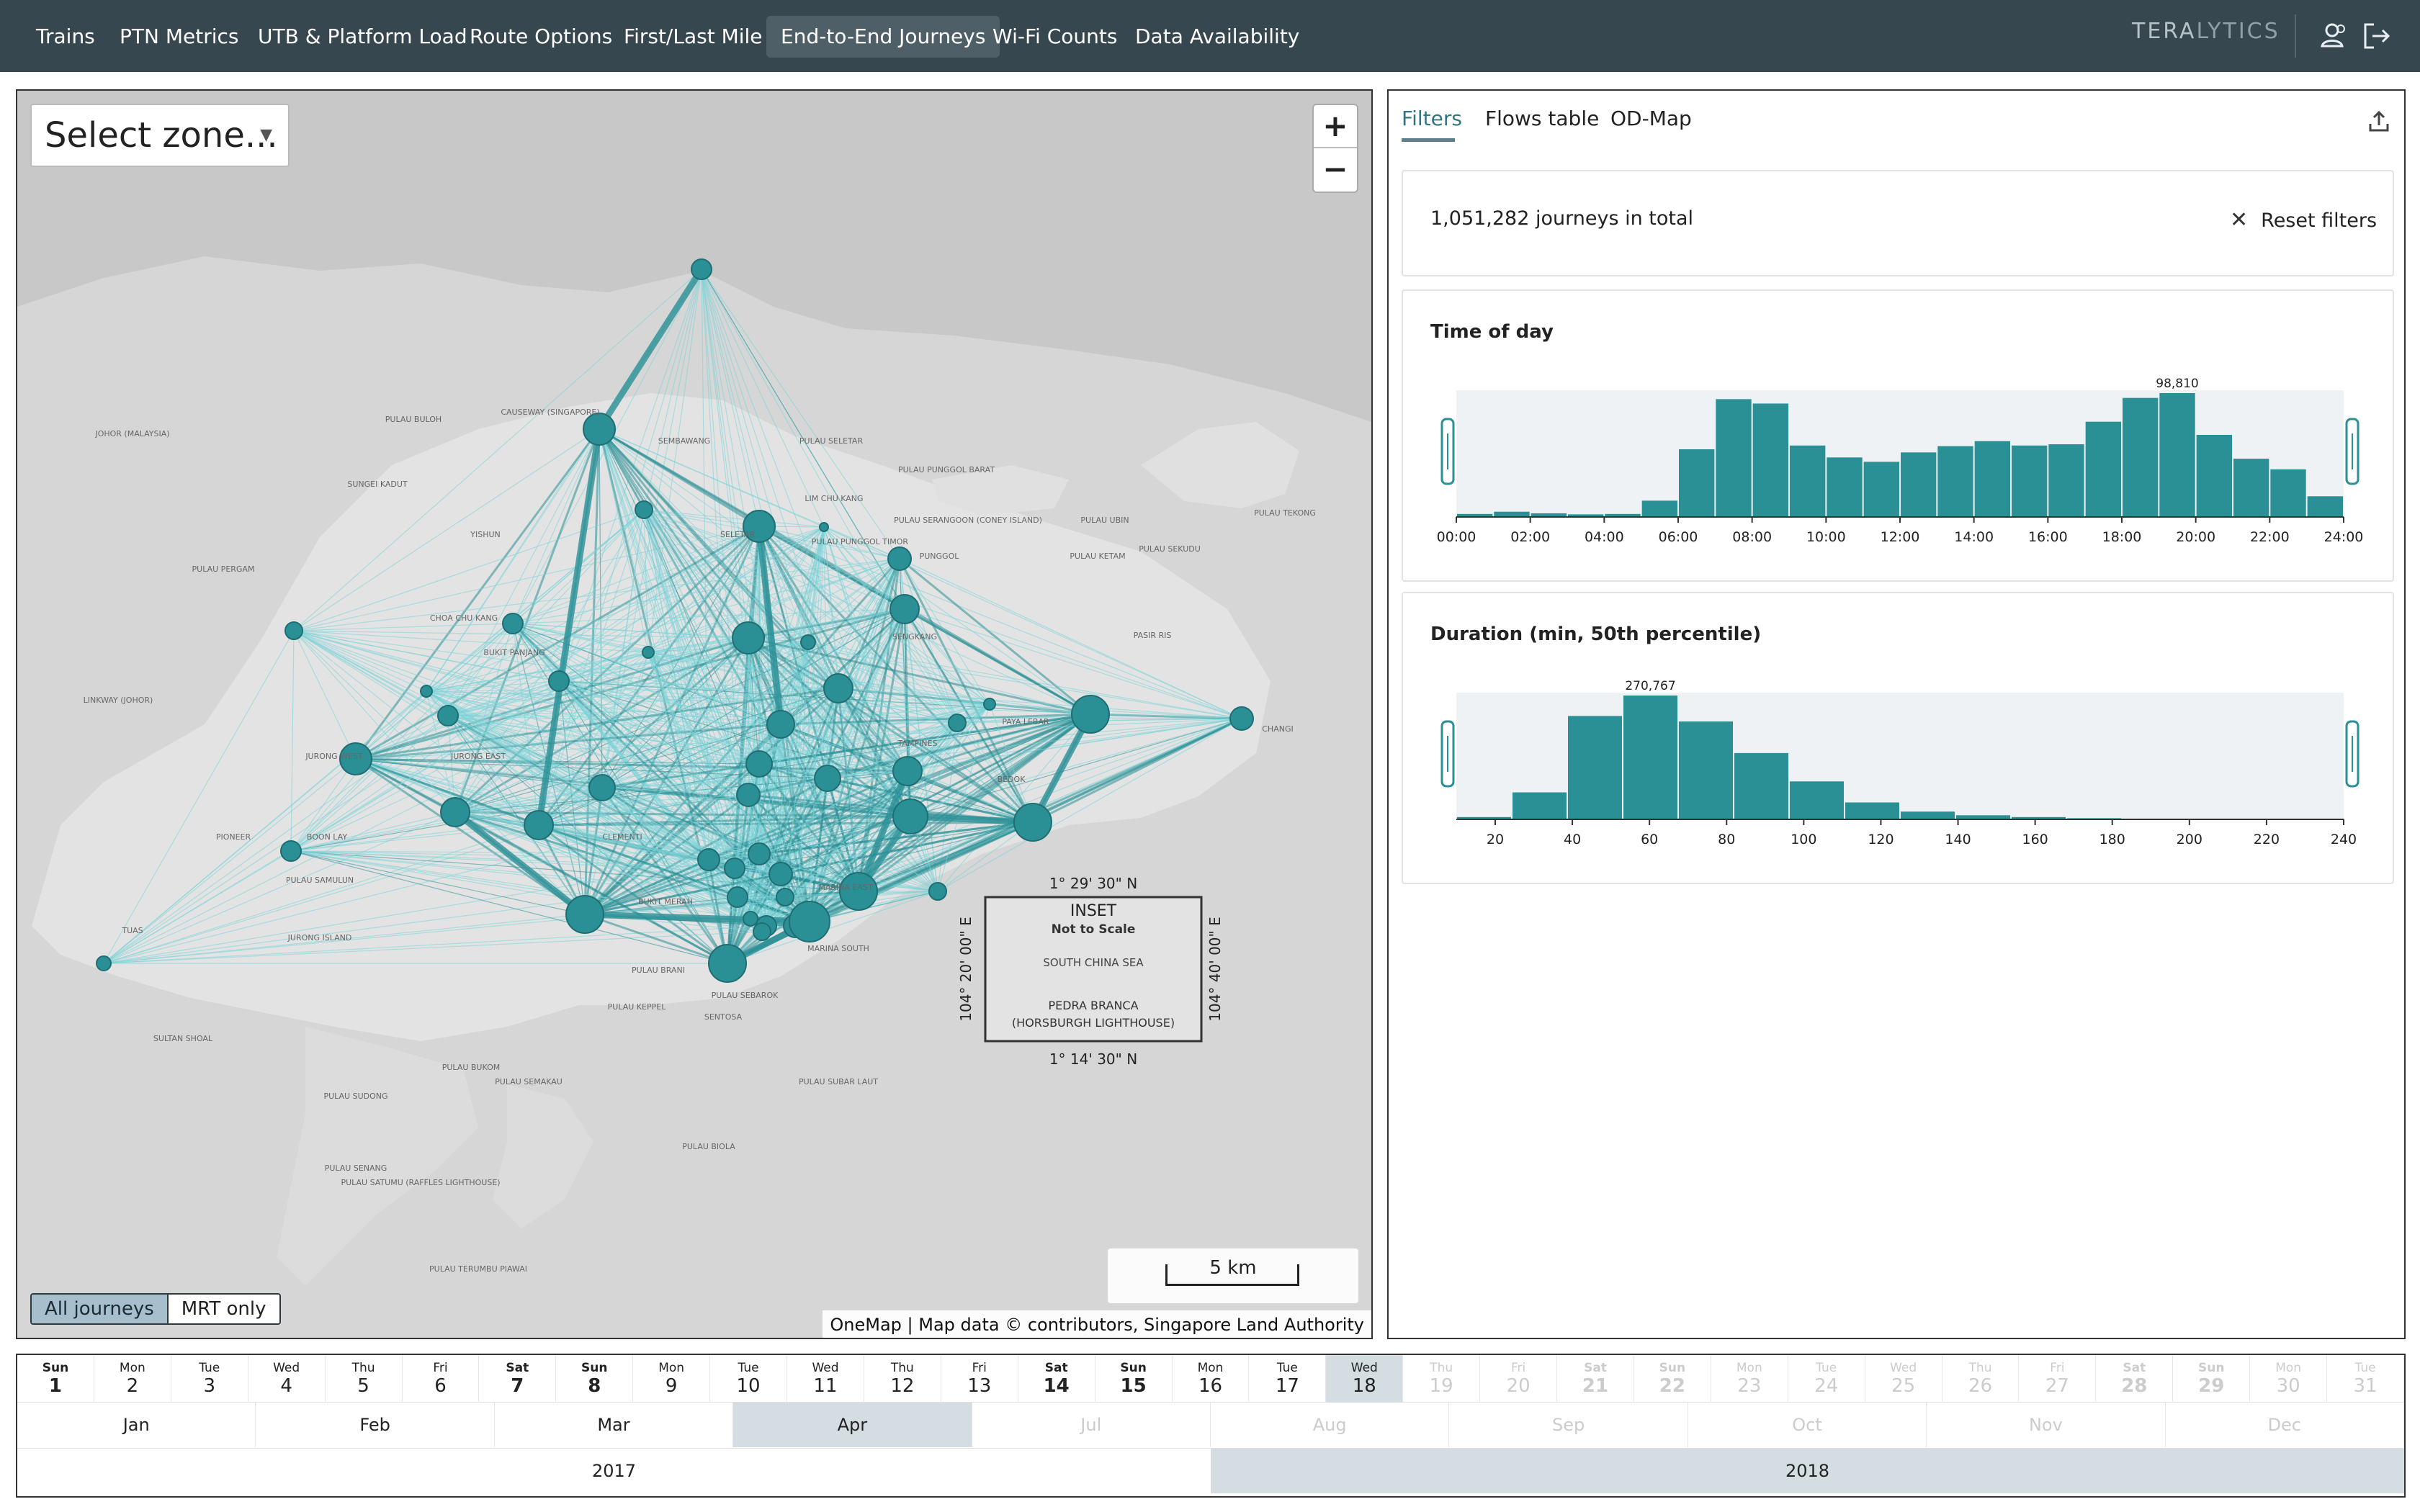 Image resolution: width=2420 pixels, height=1512 pixels. What do you see at coordinates (364, 1379) in the screenshot?
I see `day-cell: Thu 5` at bounding box center [364, 1379].